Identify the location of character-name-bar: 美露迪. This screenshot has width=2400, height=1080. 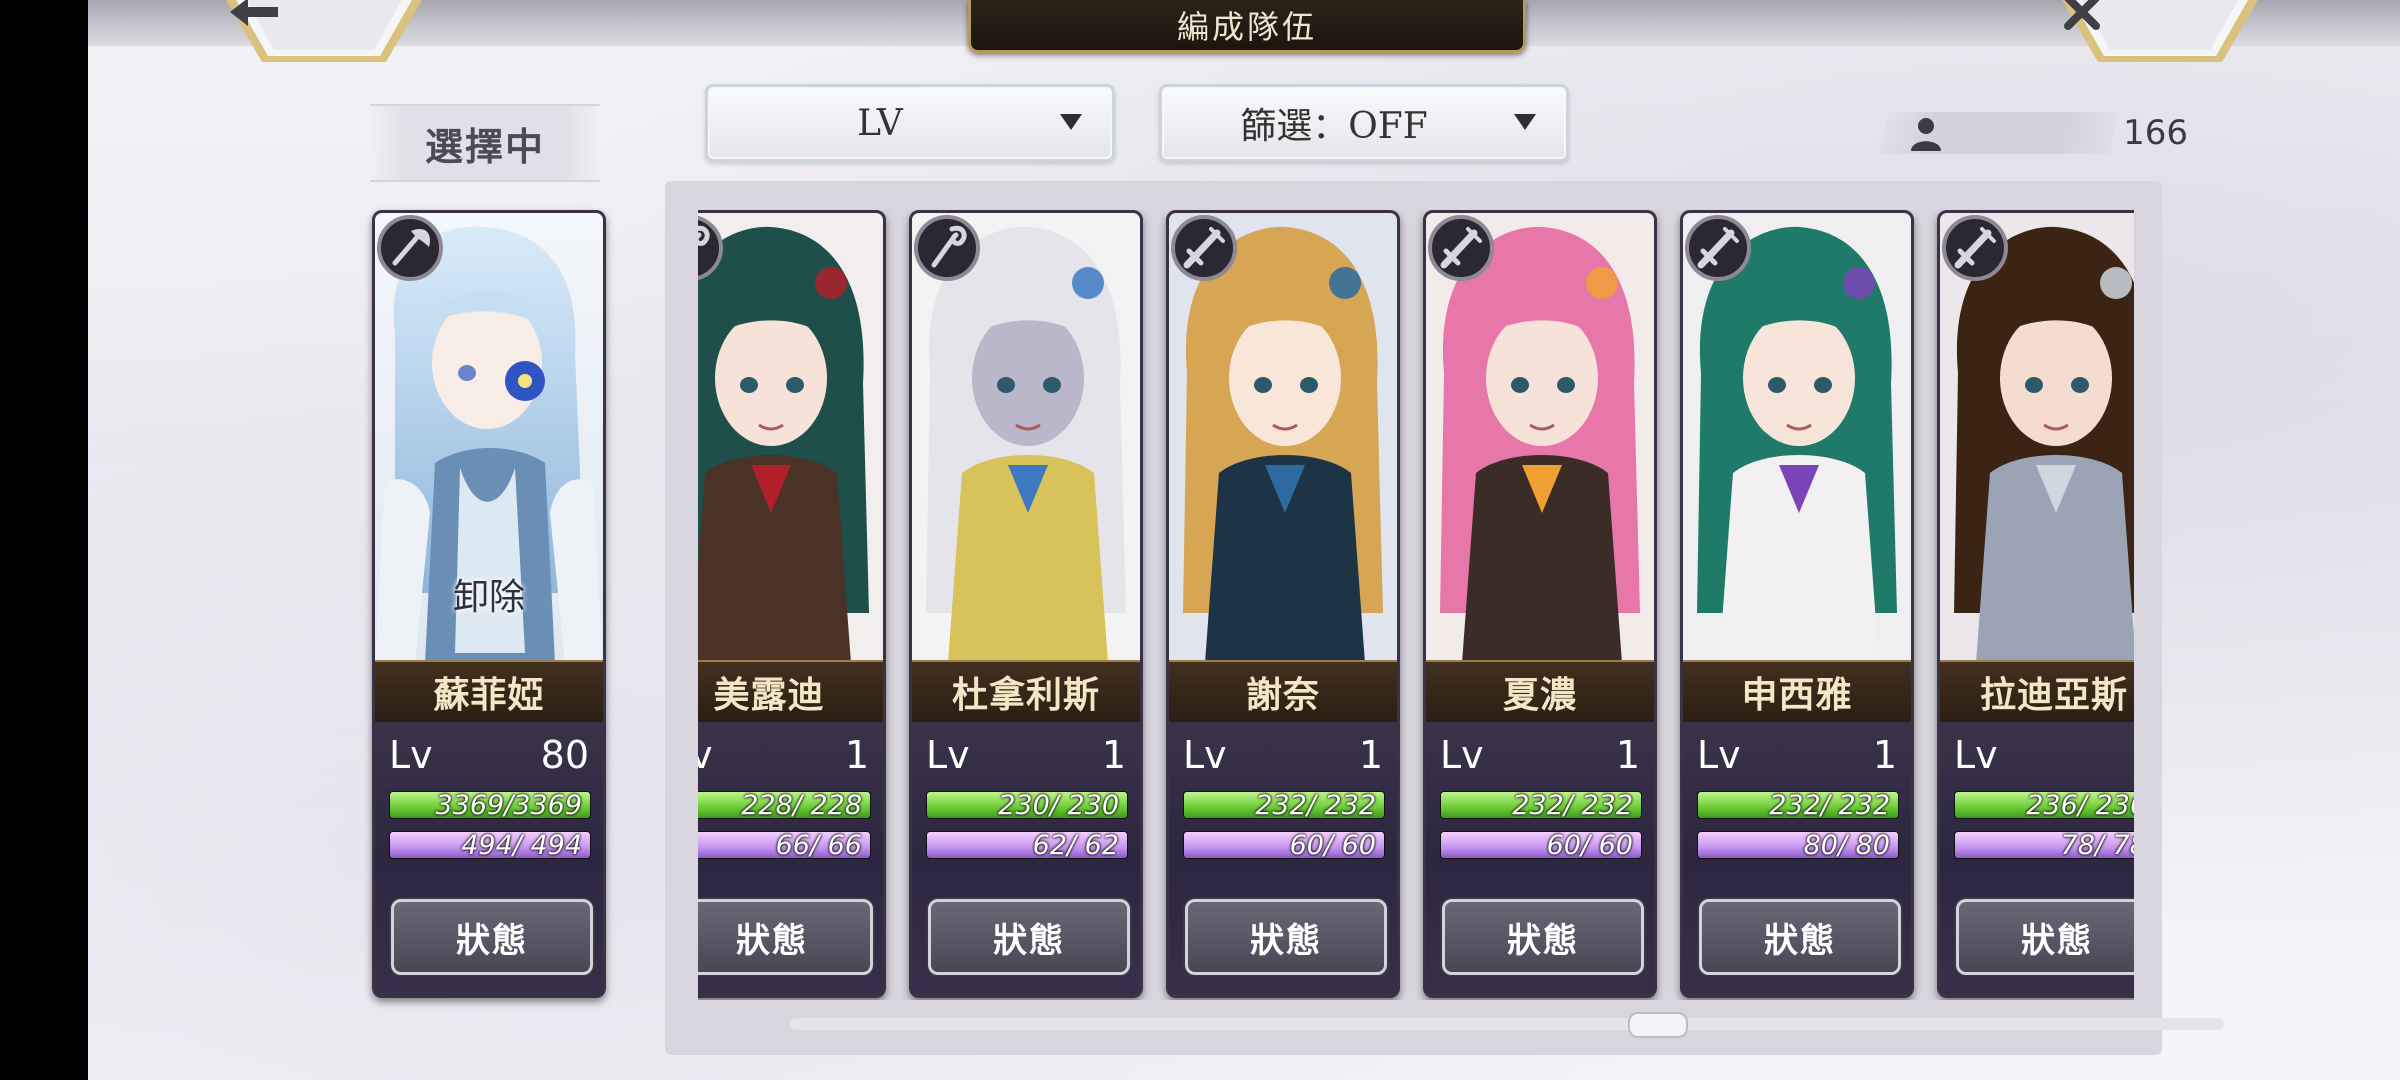
(790, 692).